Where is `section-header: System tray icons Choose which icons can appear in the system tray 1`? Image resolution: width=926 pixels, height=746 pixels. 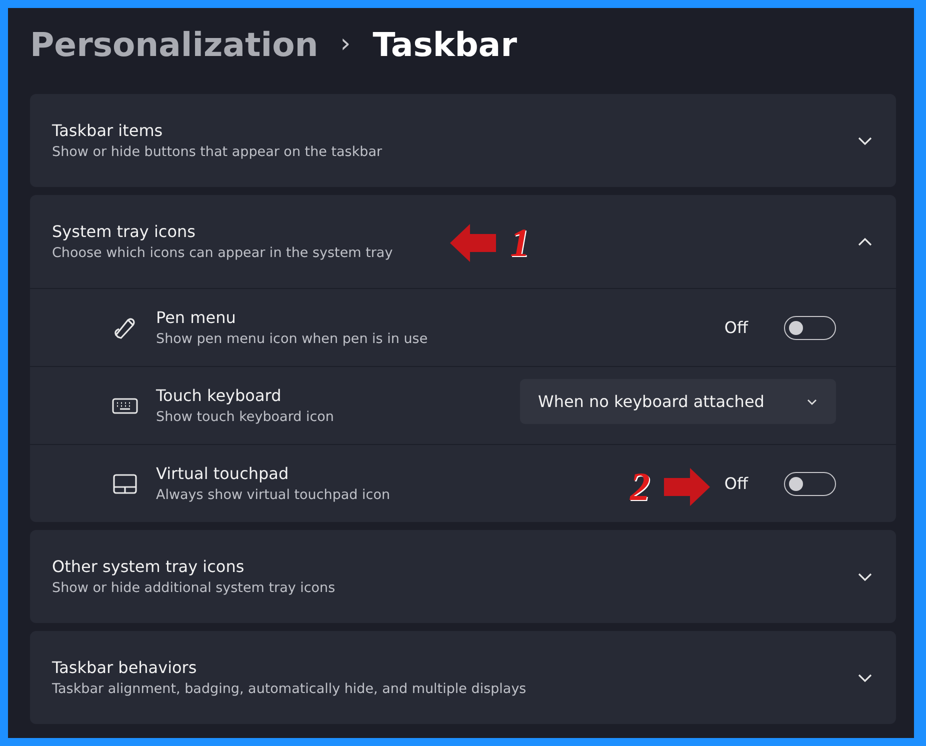
section-header: System tray icons Choose which icons can appear in the system tray 1 is located at coordinates (463, 241).